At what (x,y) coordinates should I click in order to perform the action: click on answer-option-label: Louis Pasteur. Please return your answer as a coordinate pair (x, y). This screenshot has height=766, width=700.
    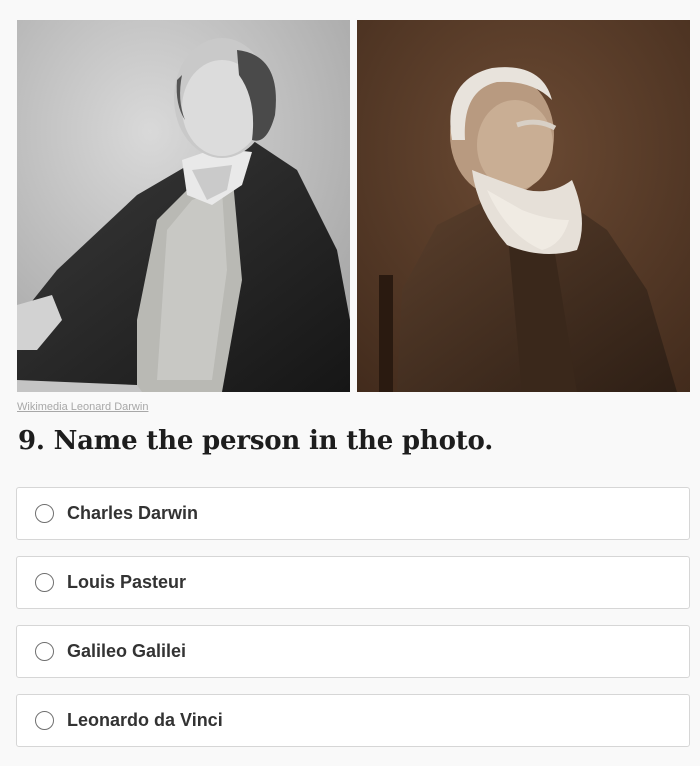
    Looking at the image, I should click on (127, 582).